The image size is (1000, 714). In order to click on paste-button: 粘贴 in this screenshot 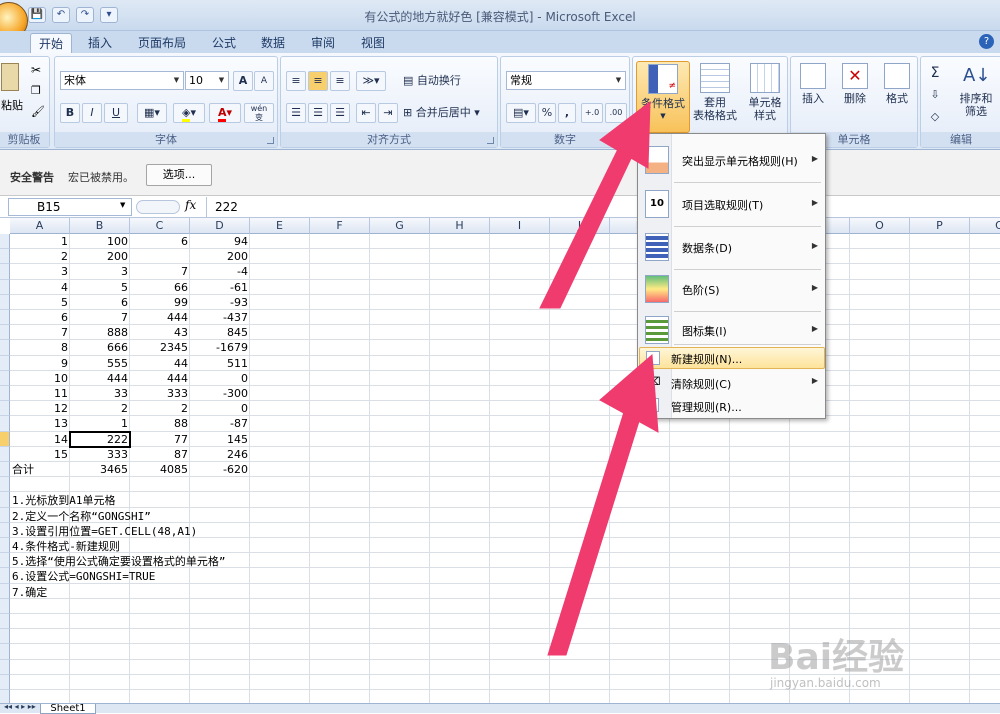, I will do `click(12, 105)`.